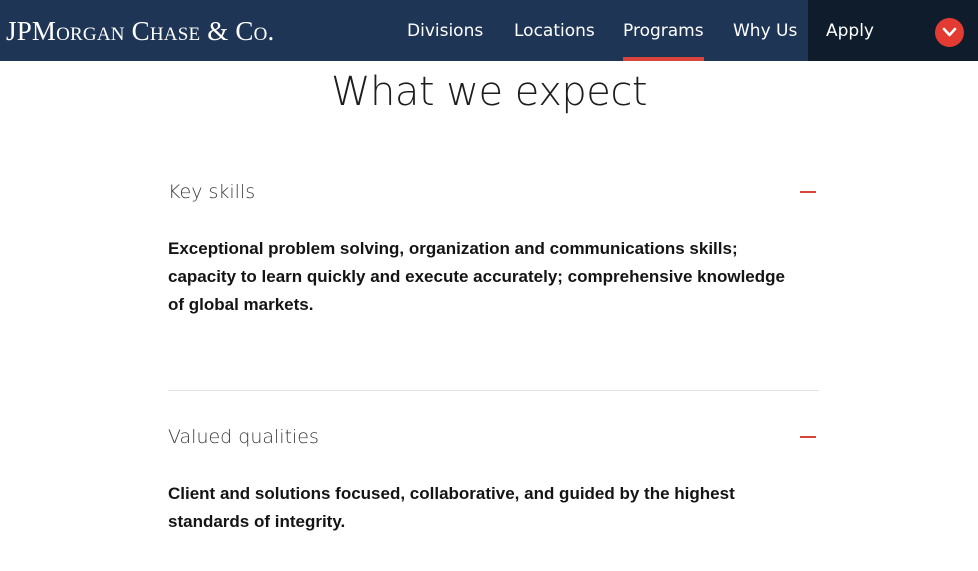 Image resolution: width=978 pixels, height=571 pixels. Describe the element at coordinates (663, 30) in the screenshot. I see `nav-item-programs: Programs` at that location.